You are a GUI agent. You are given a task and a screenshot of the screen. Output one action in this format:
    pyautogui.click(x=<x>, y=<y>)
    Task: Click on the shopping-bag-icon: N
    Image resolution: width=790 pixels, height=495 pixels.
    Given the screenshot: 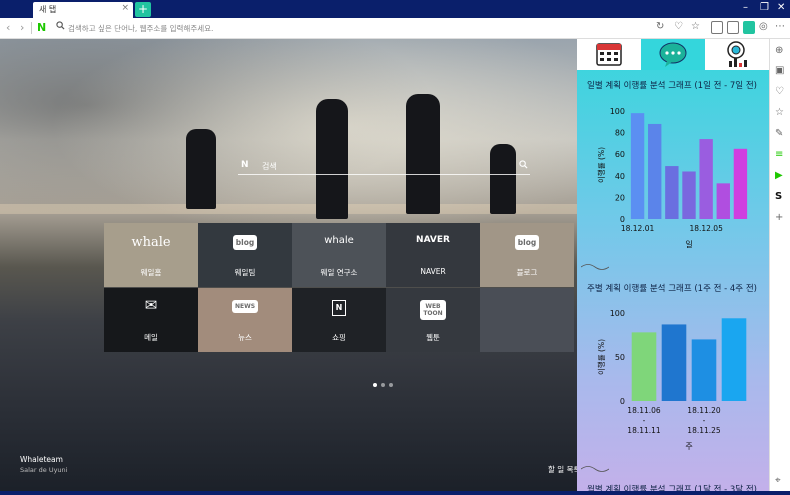 What is the action you would take?
    pyautogui.click(x=339, y=308)
    